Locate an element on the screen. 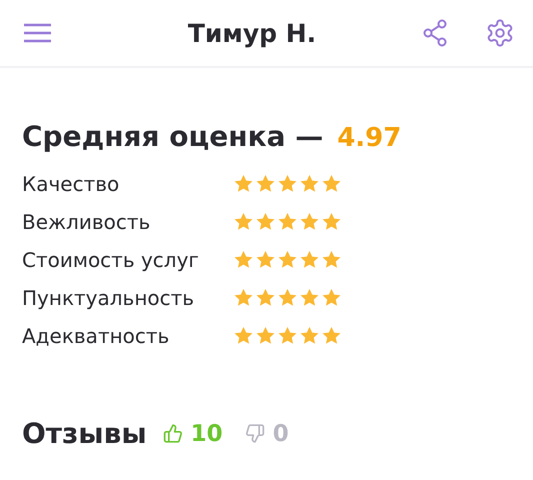 This screenshot has width=533, height=480. share-icon is located at coordinates (435, 33).